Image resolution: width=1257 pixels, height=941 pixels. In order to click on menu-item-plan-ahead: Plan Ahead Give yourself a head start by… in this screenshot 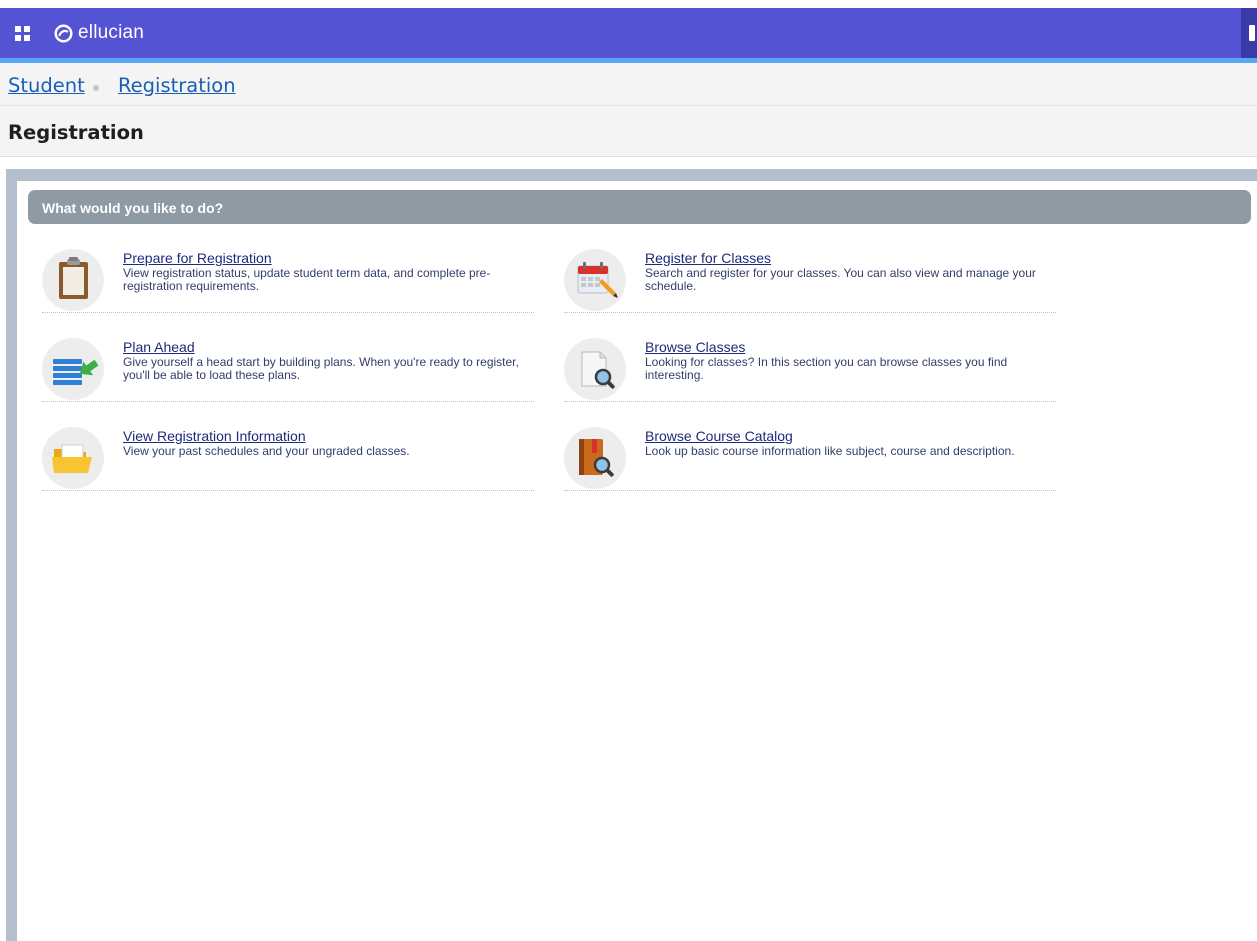, I will do `click(288, 370)`.